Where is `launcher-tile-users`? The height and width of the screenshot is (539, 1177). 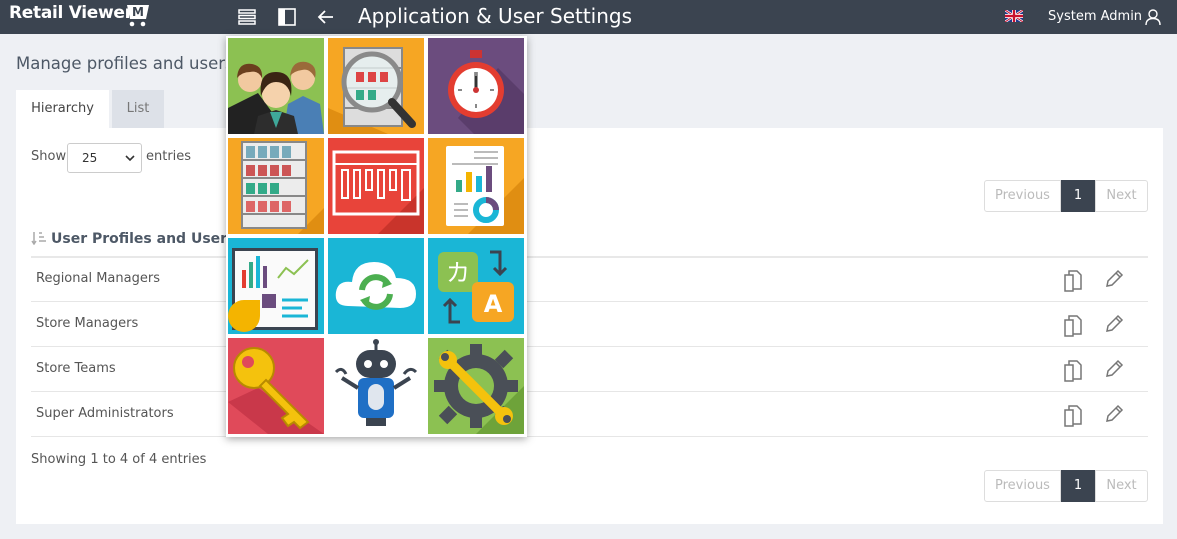 launcher-tile-users is located at coordinates (276, 86).